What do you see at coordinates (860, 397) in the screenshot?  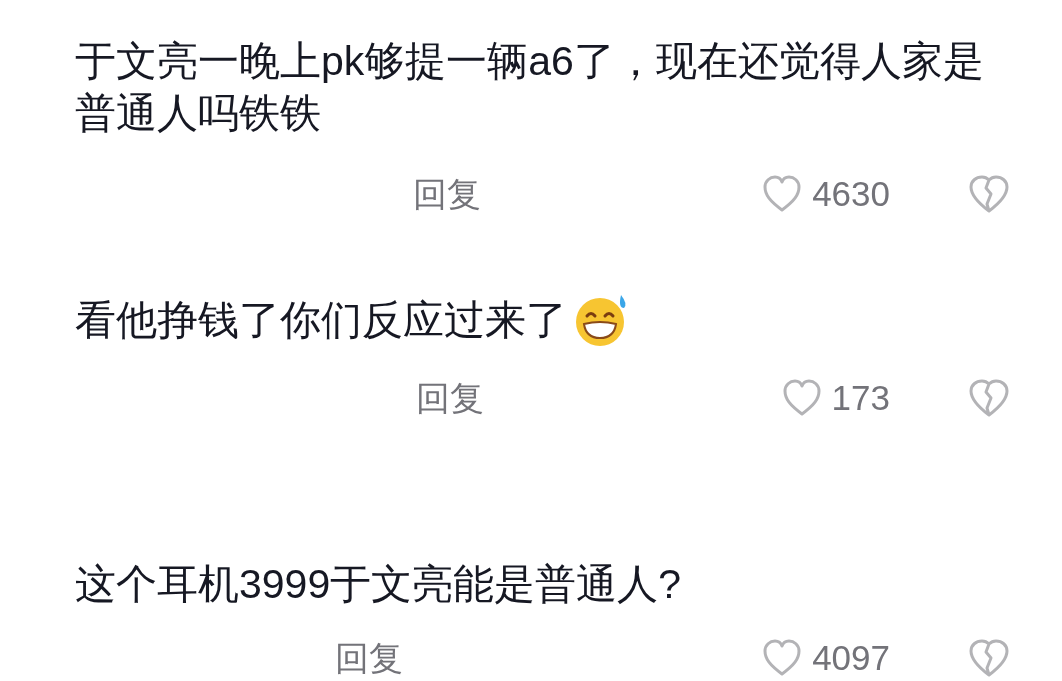 I see `like-count: 173` at bounding box center [860, 397].